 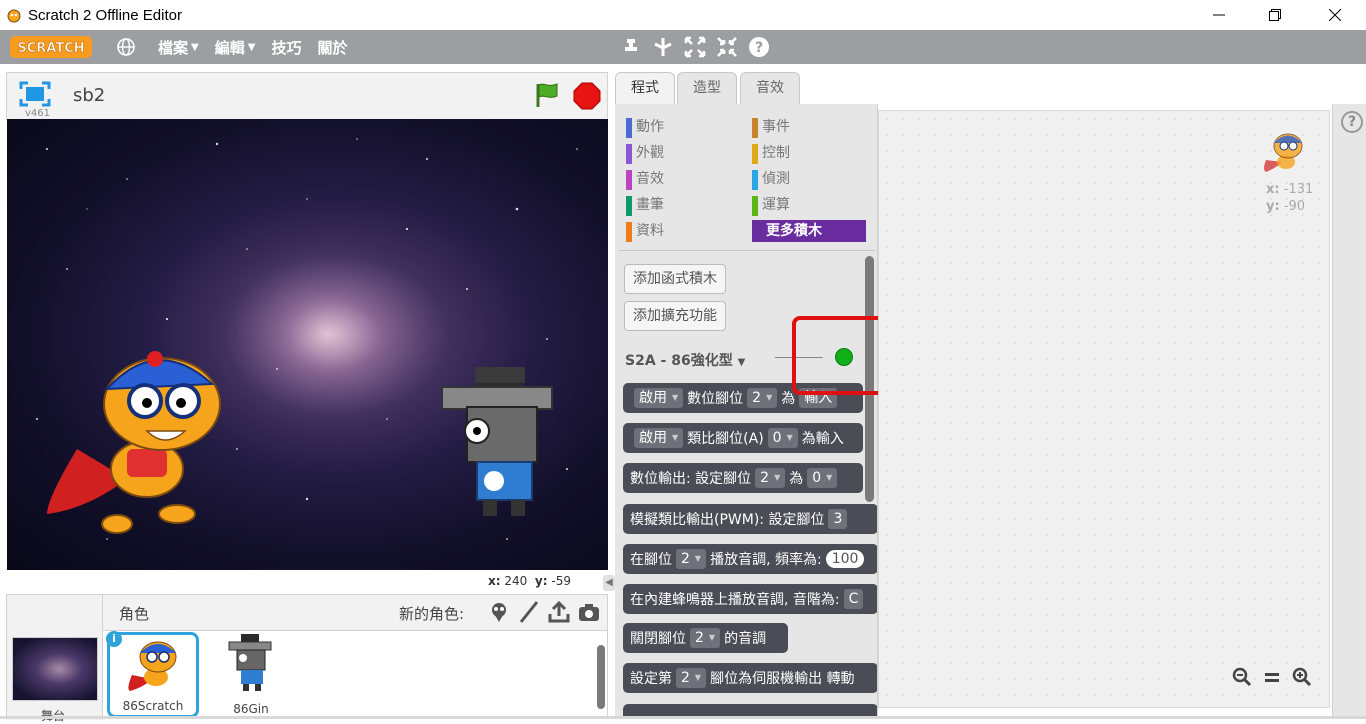 I want to click on project-title: sb2, so click(x=89, y=95).